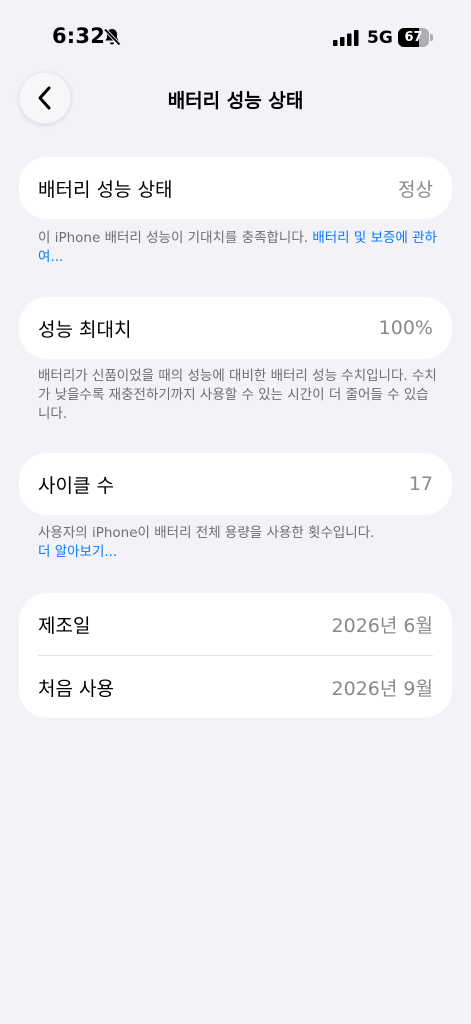 This screenshot has height=1024, width=471. I want to click on first-use-row: 처음 사용 2026년 9월, so click(235, 687).